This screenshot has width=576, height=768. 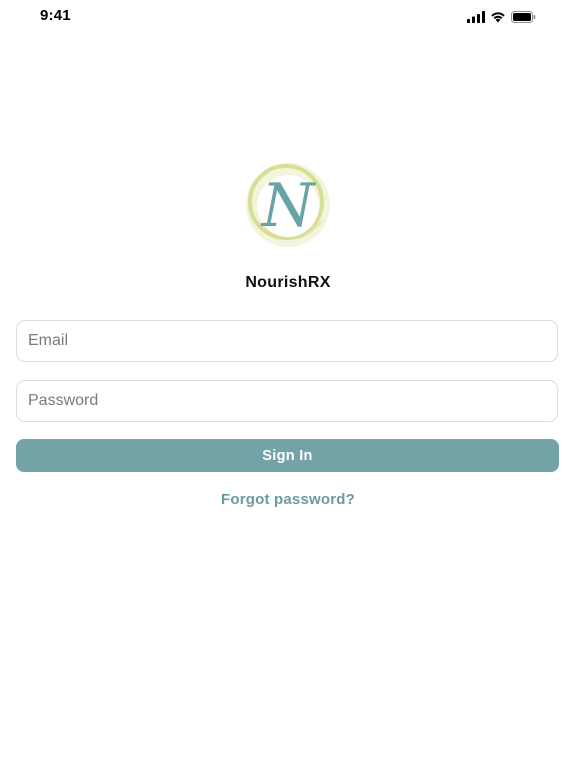 What do you see at coordinates (476, 19) in the screenshot?
I see `cellular-signal-icon` at bounding box center [476, 19].